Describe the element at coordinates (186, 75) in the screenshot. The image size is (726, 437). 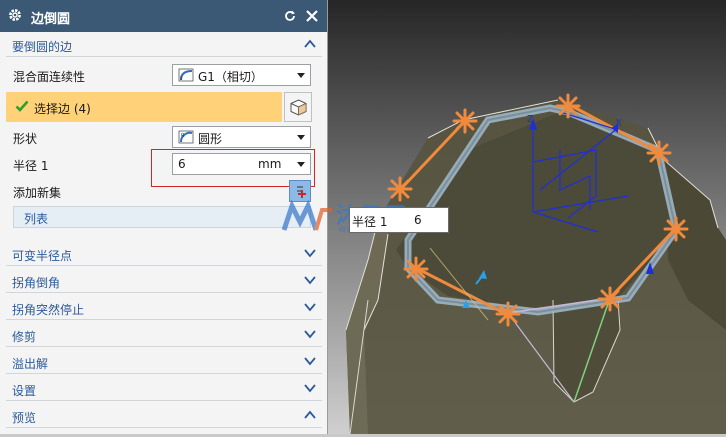
I see `surface-continuity-icon` at that location.